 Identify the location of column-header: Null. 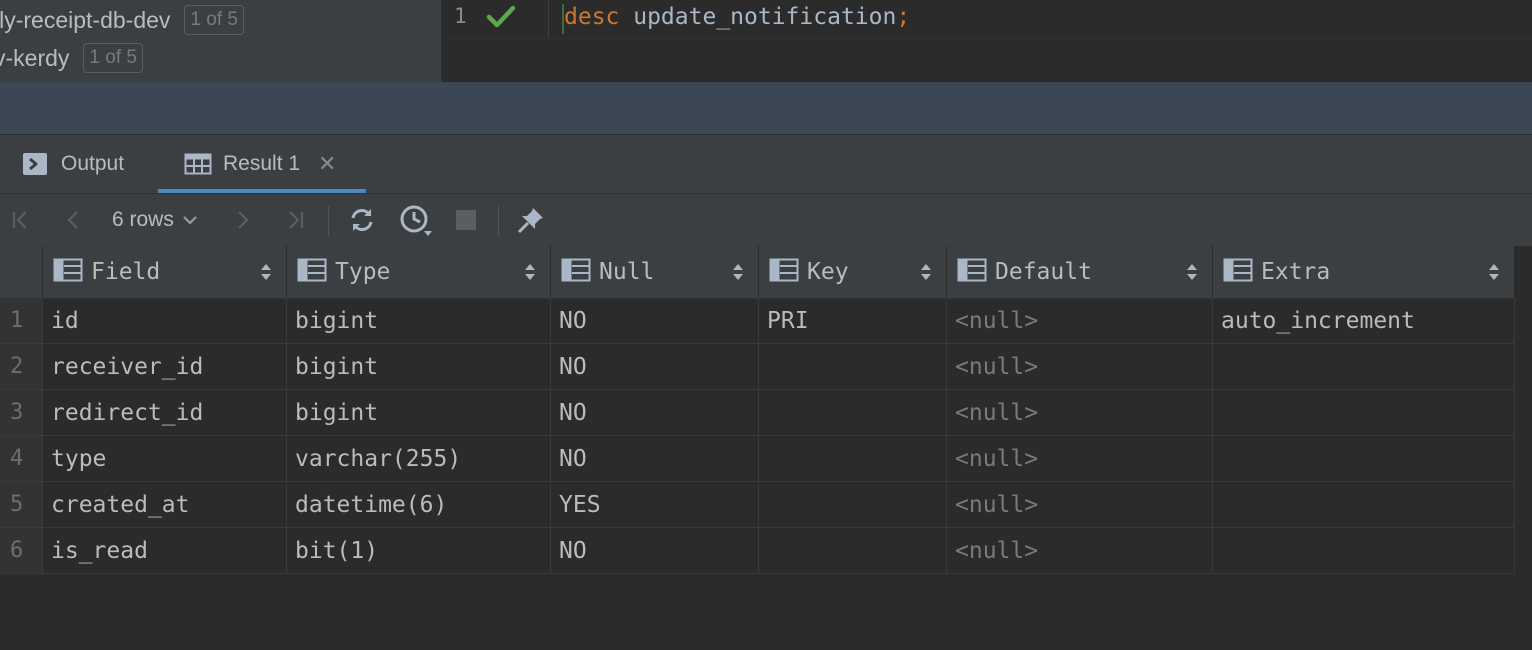
(655, 272).